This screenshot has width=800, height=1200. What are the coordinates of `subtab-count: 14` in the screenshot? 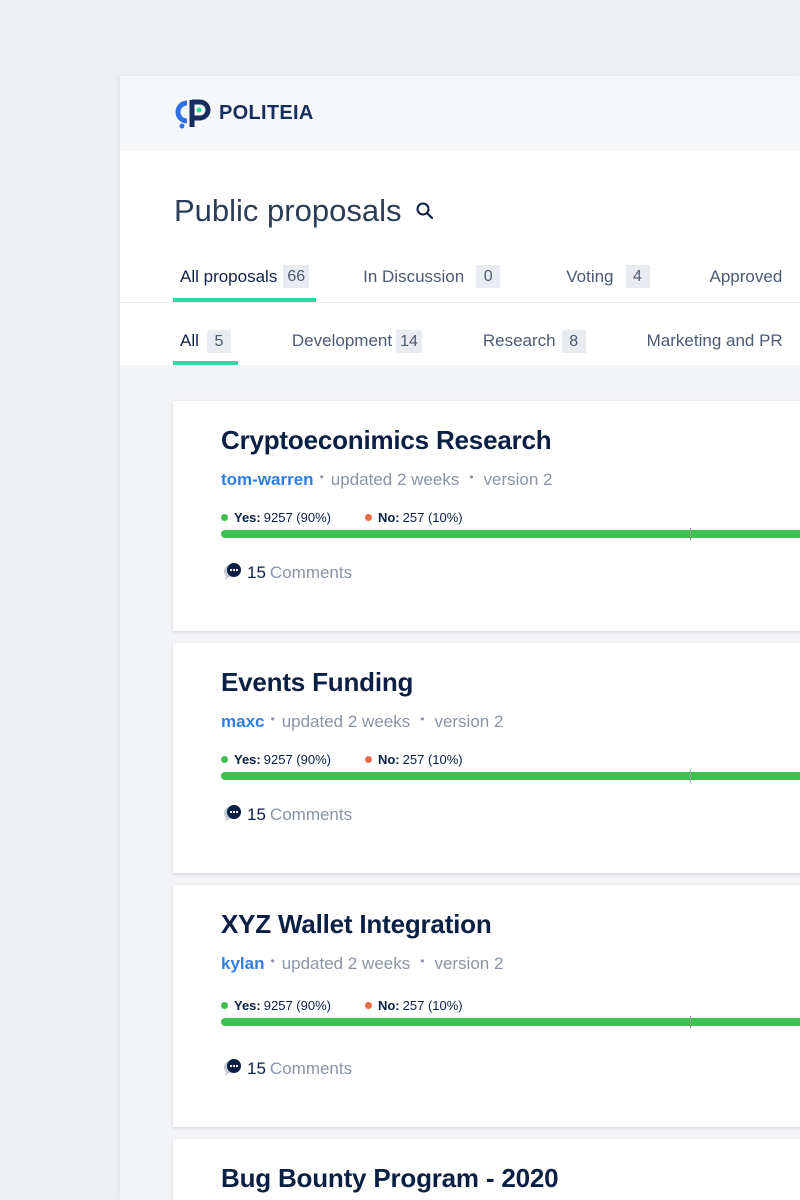 It's located at (409, 341).